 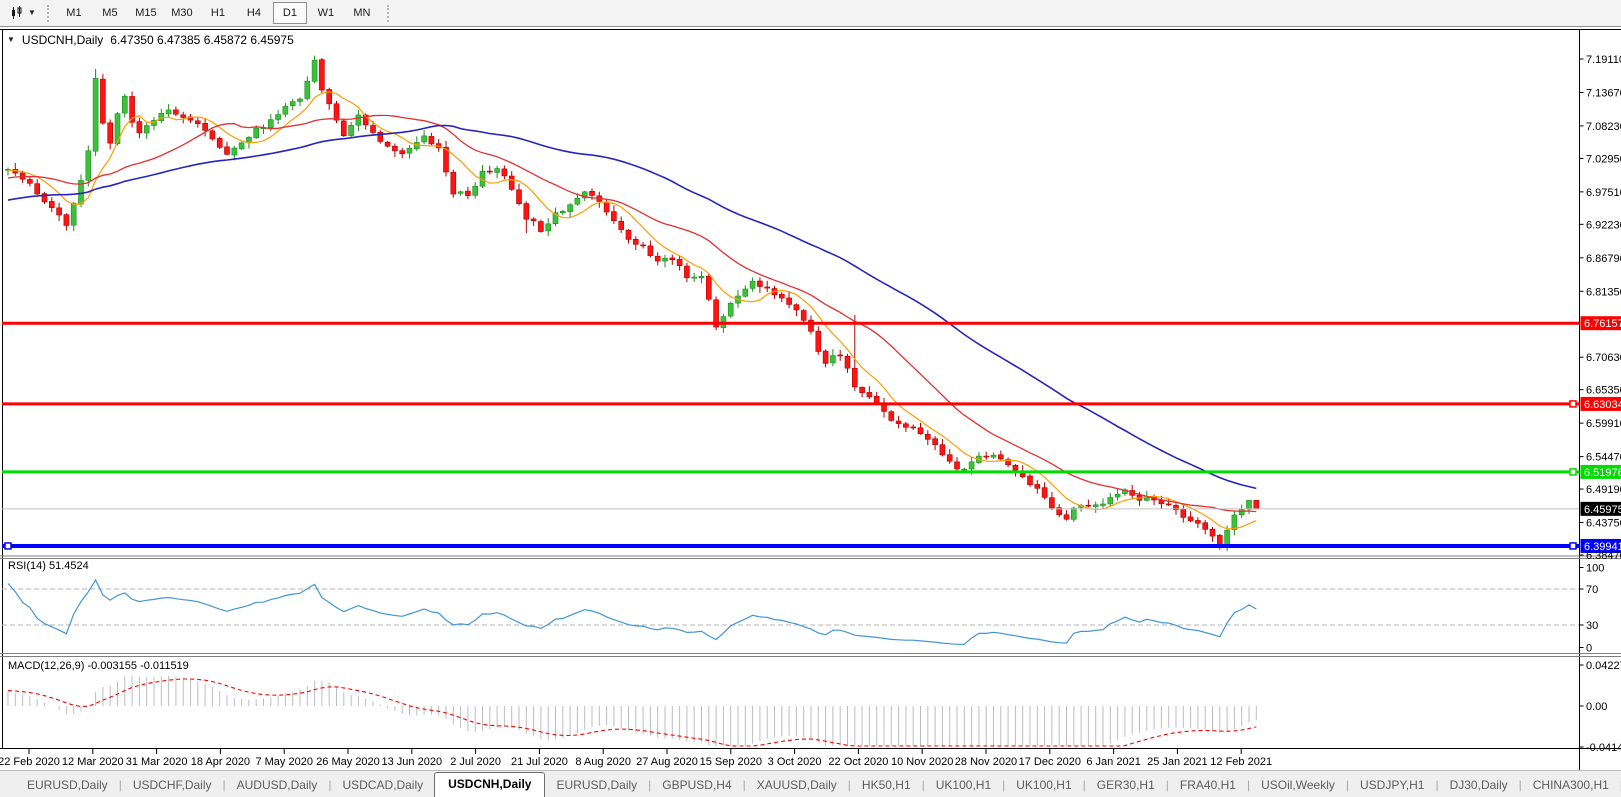 What do you see at coordinates (277, 785) in the screenshot?
I see `tab-AUDUSD-Daily: AUDUSD,Daily` at bounding box center [277, 785].